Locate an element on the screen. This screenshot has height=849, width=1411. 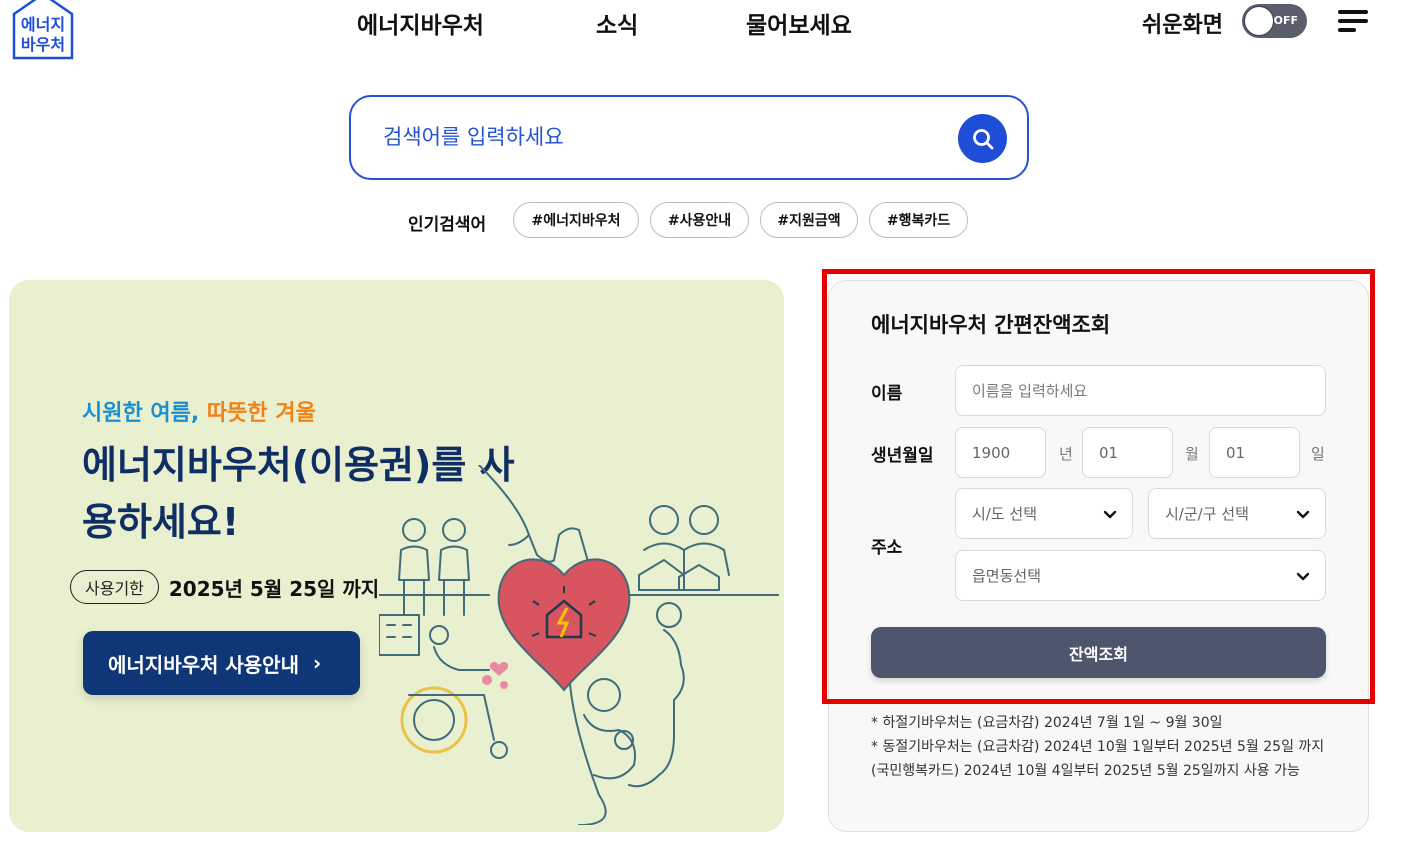
address-label: 주소 is located at coordinates (887, 548).